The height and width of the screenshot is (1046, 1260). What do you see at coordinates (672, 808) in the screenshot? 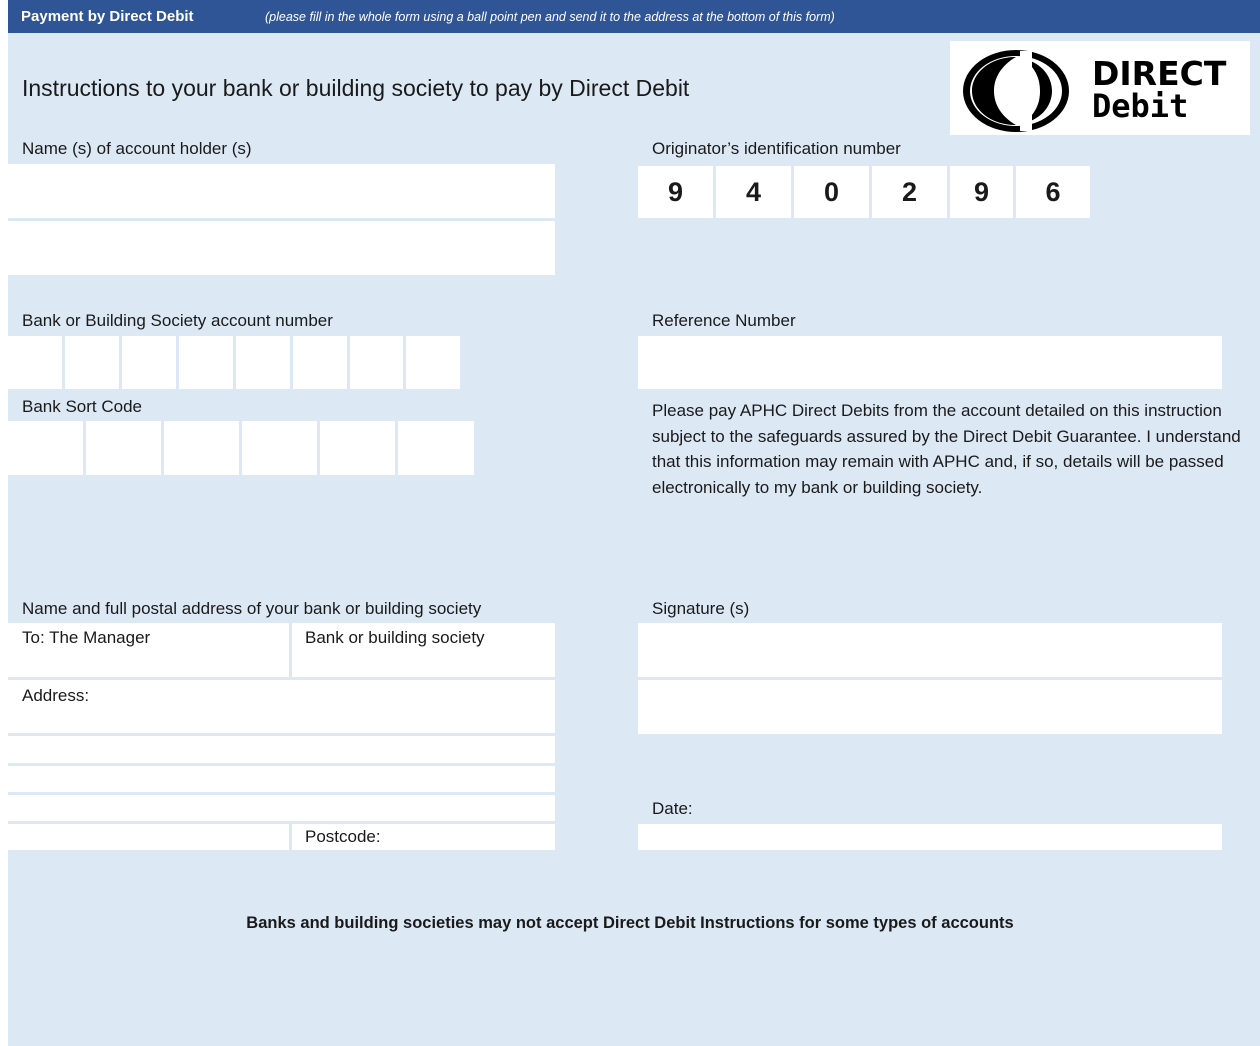
I see `date-label: Date:` at bounding box center [672, 808].